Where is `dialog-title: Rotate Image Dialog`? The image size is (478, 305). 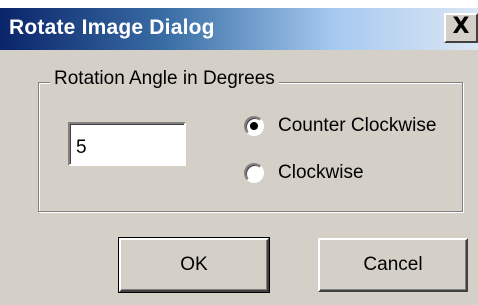 dialog-title: Rotate Image Dialog is located at coordinates (112, 27).